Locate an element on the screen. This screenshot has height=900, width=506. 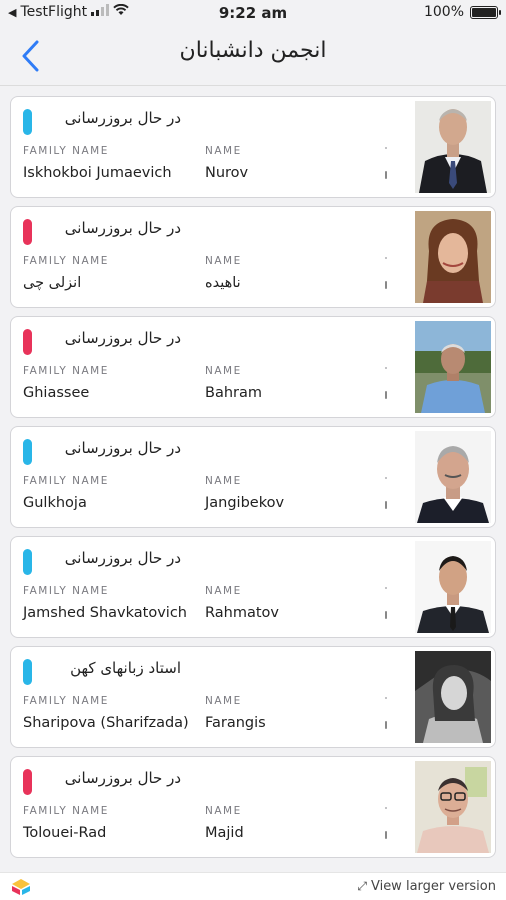
family-name-value: Iskhokboi Jumaevich is located at coordinates (97, 173).